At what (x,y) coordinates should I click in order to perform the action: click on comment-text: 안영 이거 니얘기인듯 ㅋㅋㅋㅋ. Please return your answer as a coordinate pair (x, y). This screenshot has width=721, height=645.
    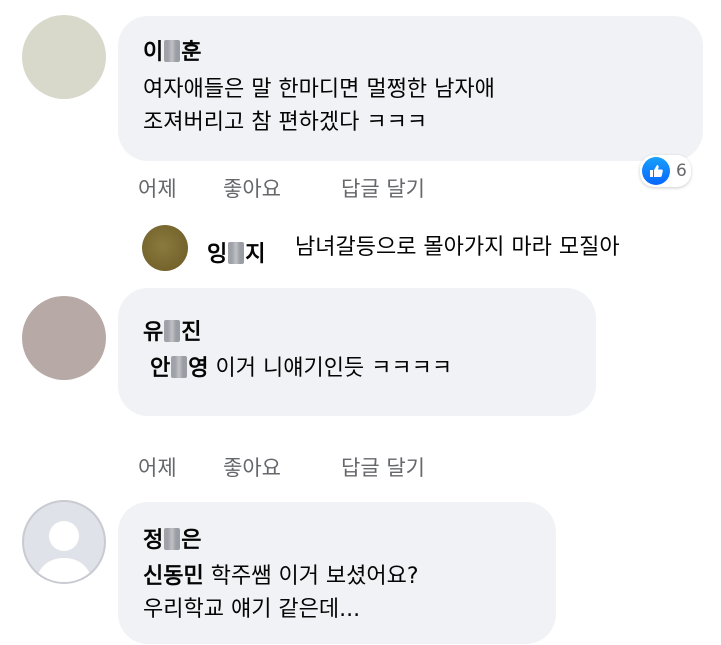
    Looking at the image, I should click on (301, 368).